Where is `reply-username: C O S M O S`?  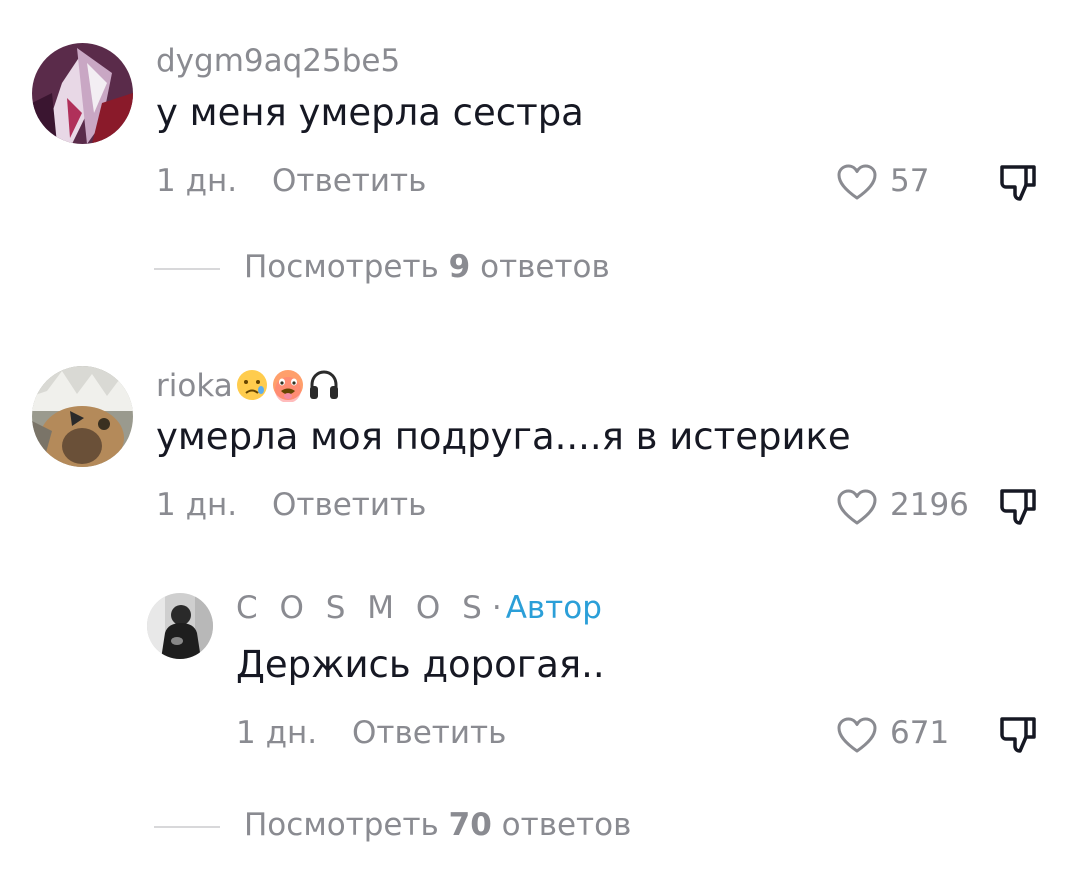
reply-username: C O S M O S is located at coordinates (362, 608).